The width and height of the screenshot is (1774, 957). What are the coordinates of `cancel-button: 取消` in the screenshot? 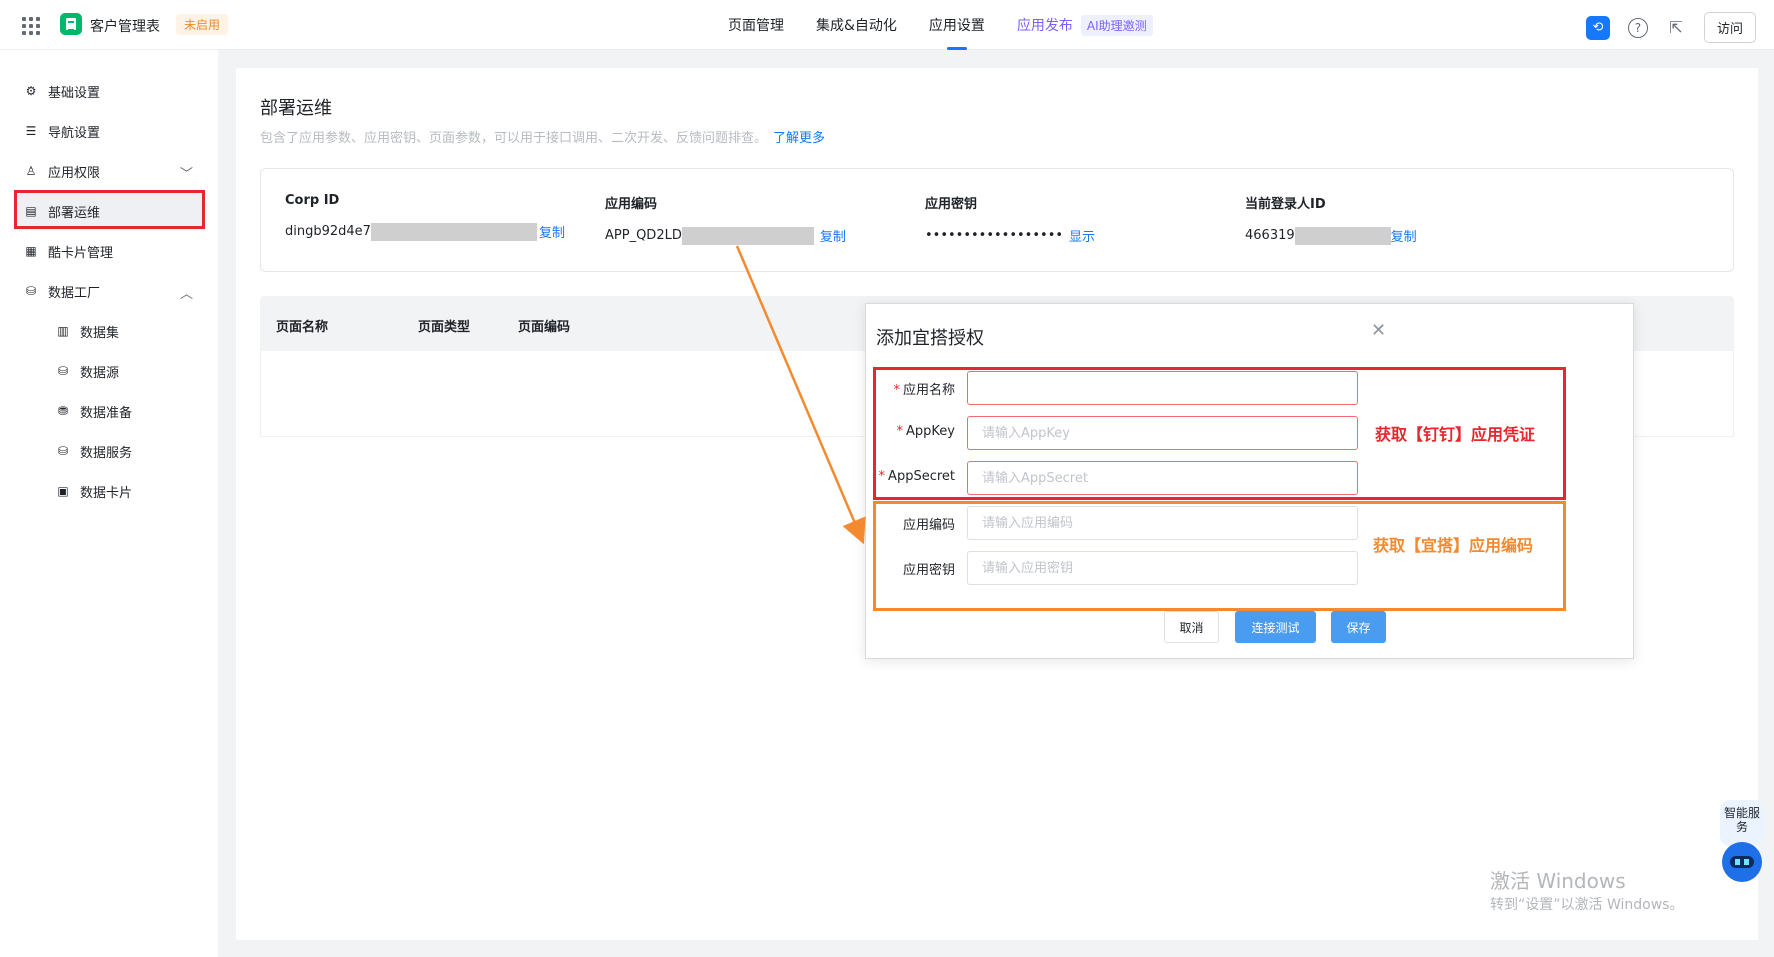 It's located at (1191, 627).